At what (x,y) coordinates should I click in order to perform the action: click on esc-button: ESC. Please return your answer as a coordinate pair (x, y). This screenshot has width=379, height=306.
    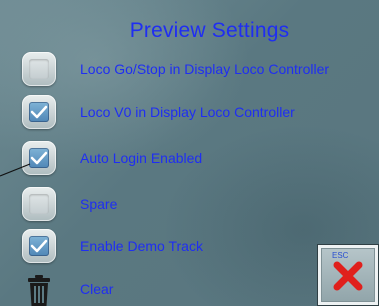
    Looking at the image, I should click on (348, 275).